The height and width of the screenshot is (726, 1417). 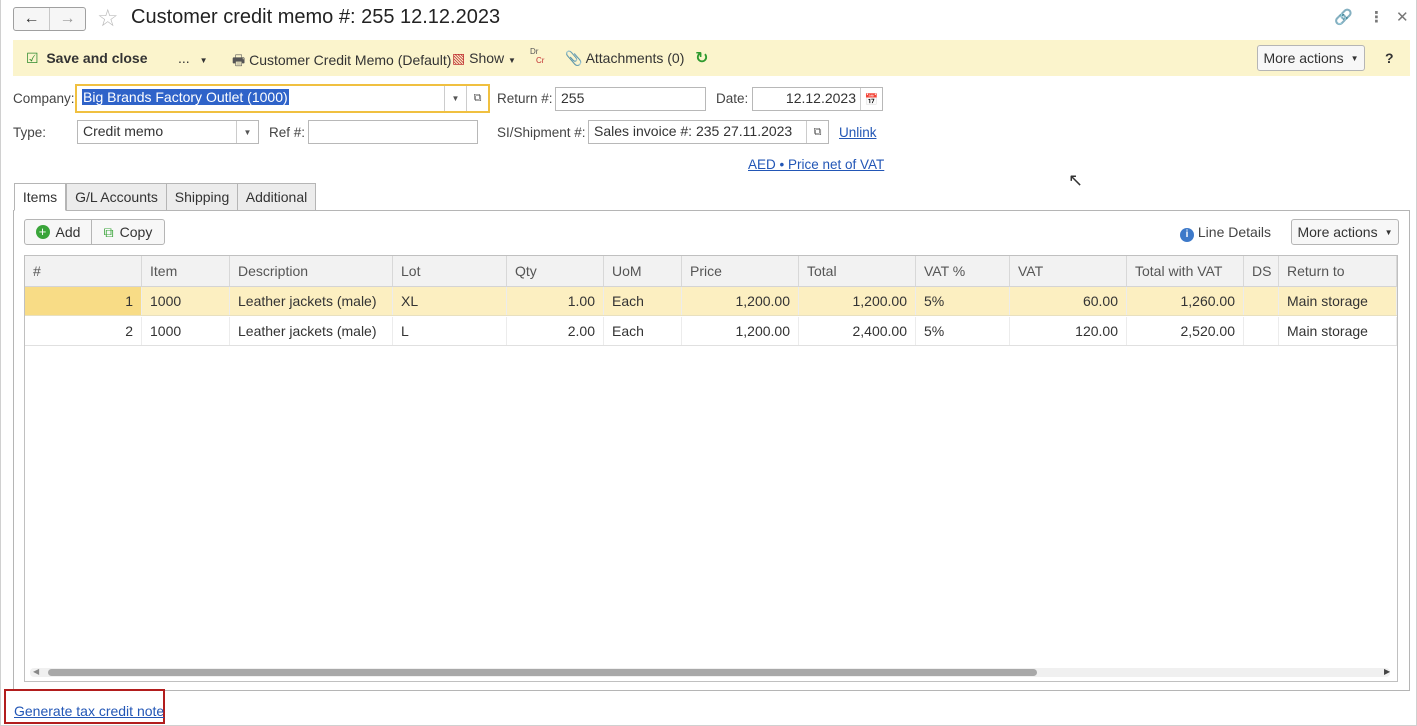 I want to click on show-button: ▧ Show ▼, so click(x=484, y=58).